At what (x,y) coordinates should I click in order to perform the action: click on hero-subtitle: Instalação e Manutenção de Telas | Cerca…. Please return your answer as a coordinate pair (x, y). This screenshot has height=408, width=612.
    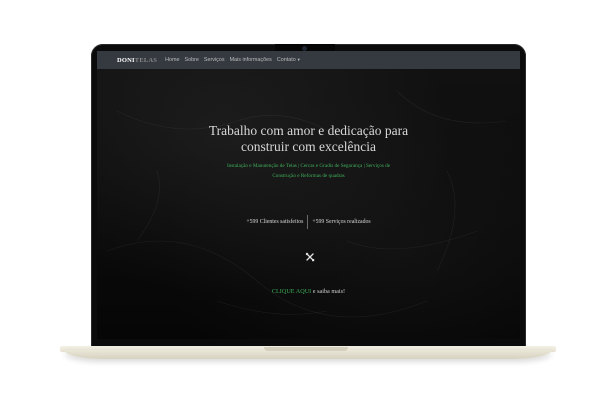
    Looking at the image, I should click on (308, 171).